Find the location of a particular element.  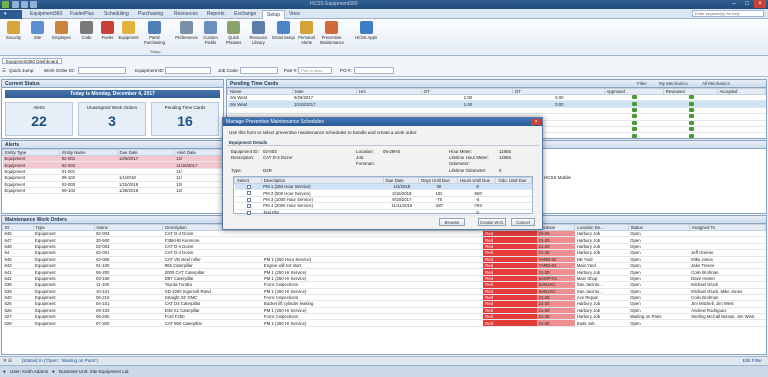

column-header: Hours Until Due is located at coordinates (476, 180).